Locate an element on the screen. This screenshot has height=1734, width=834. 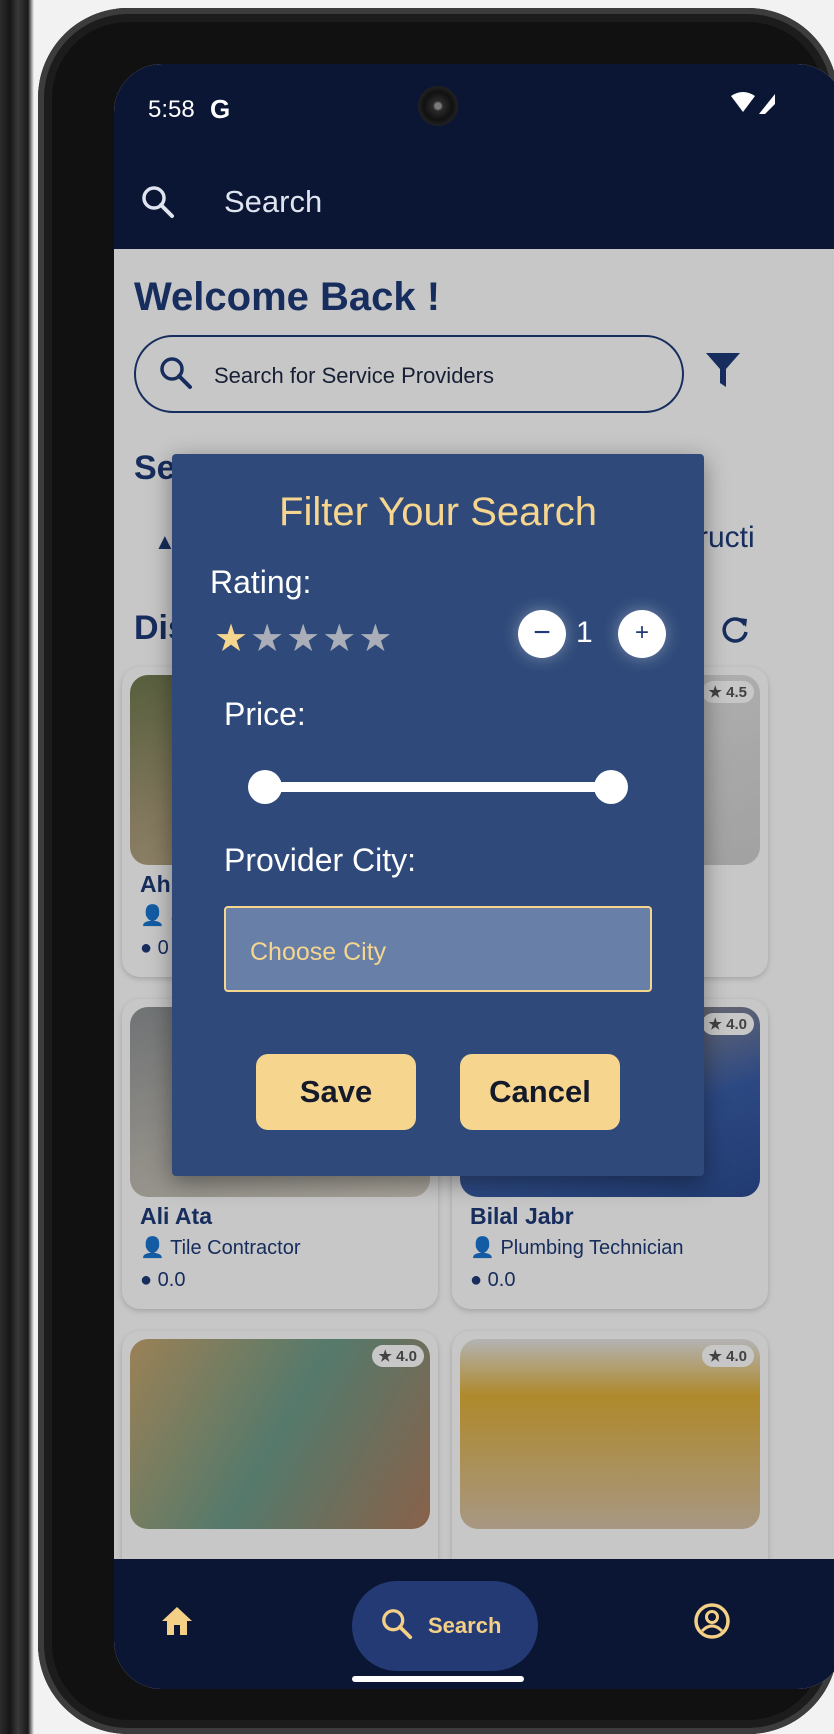
google-icon: G is located at coordinates (220, 109).